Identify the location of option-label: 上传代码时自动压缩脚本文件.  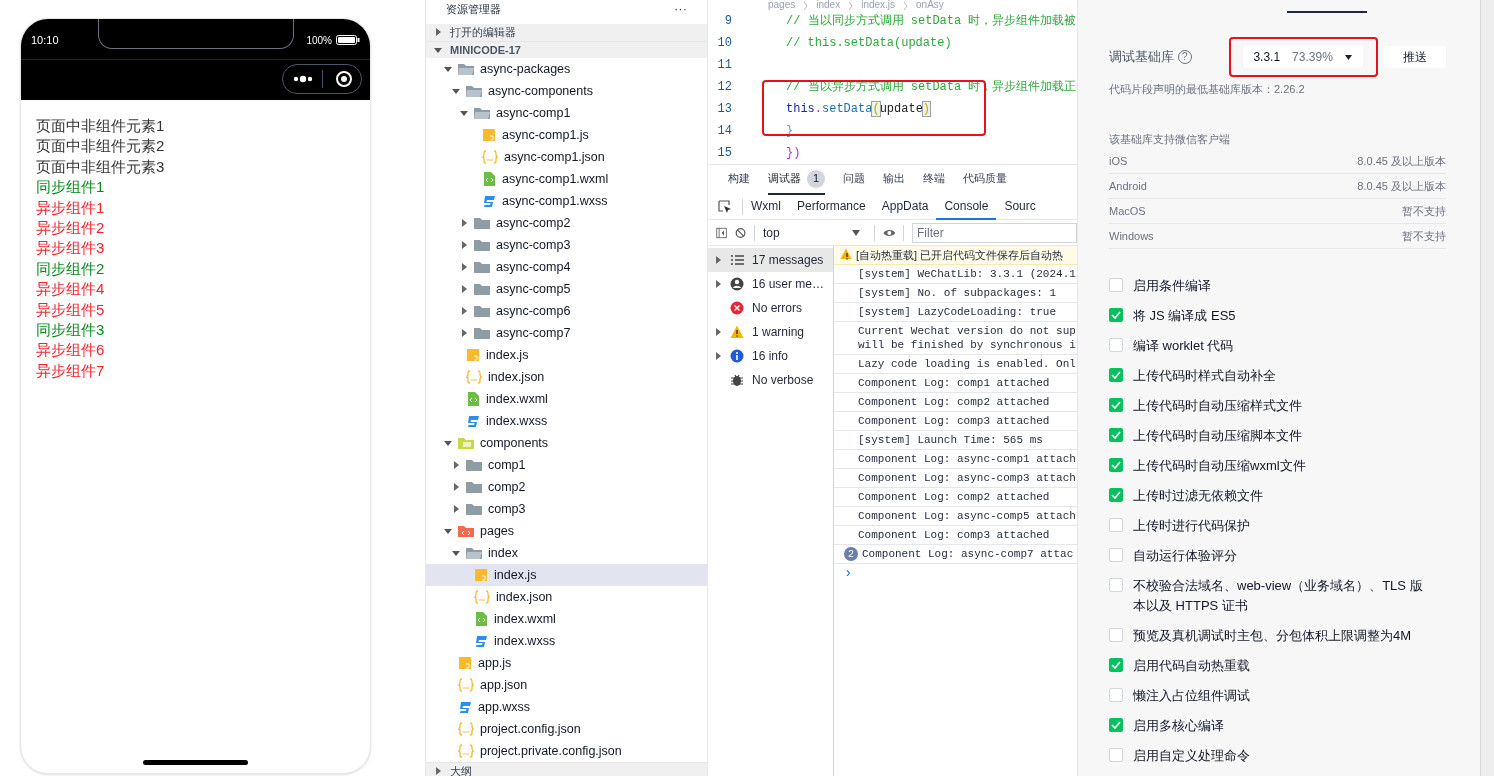
(1218, 436).